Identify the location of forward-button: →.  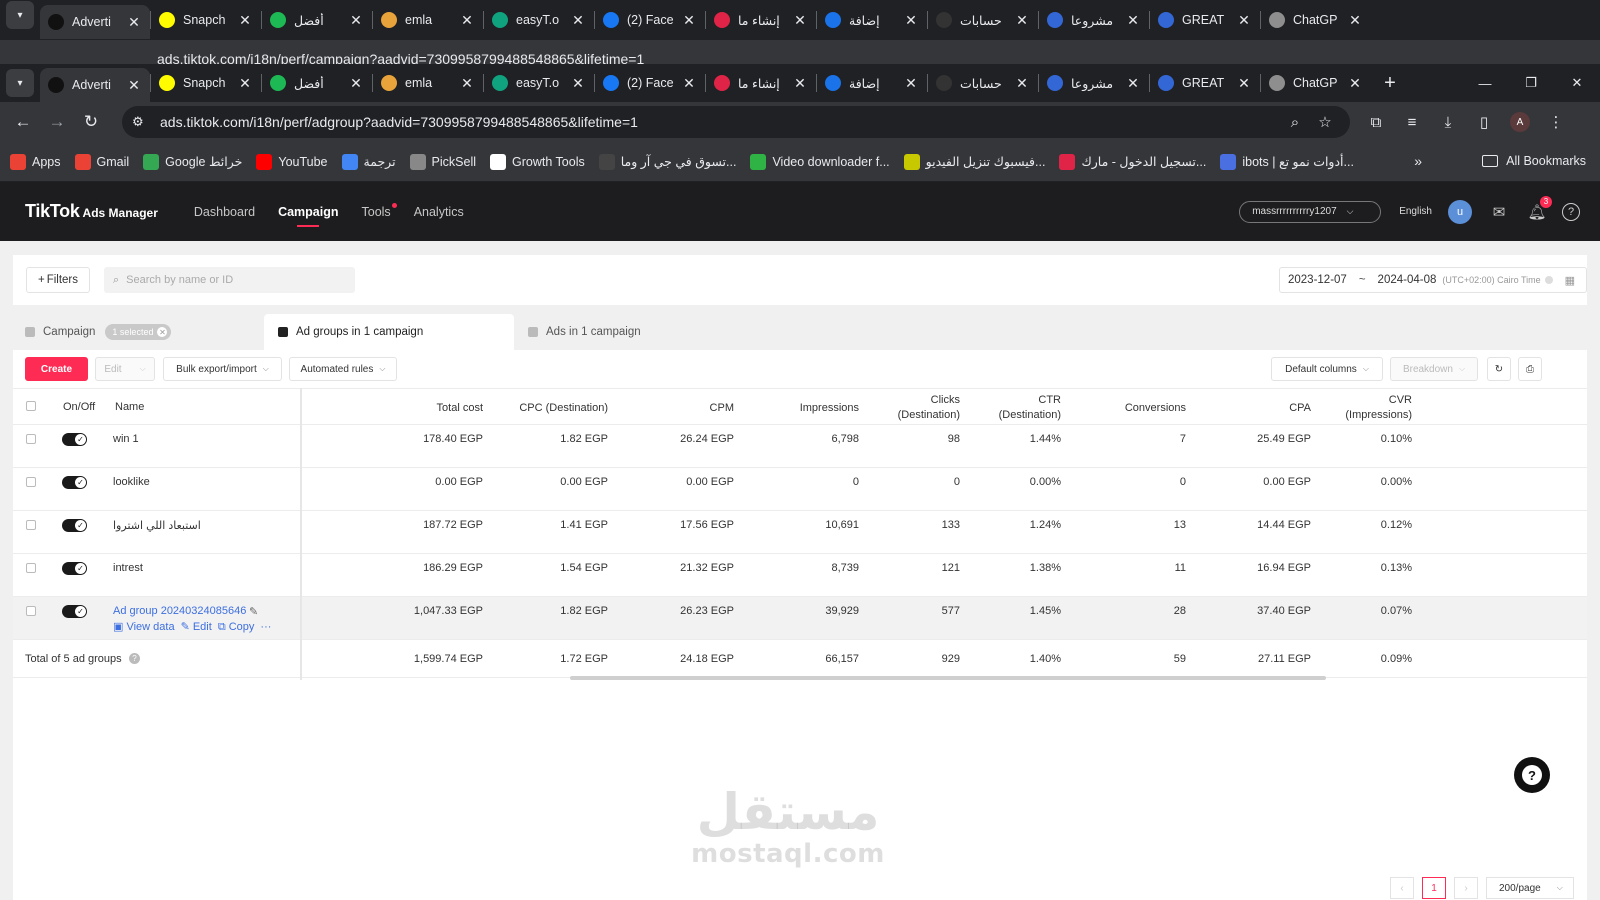
(57, 122).